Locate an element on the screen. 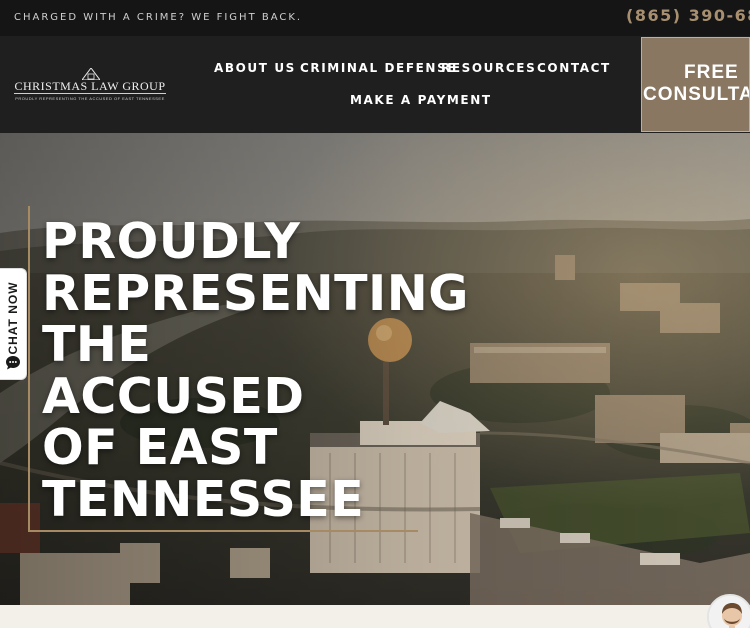 The height and width of the screenshot is (628, 750). nav-make-a-payment: MAKE A PAYMENT is located at coordinates (421, 100).